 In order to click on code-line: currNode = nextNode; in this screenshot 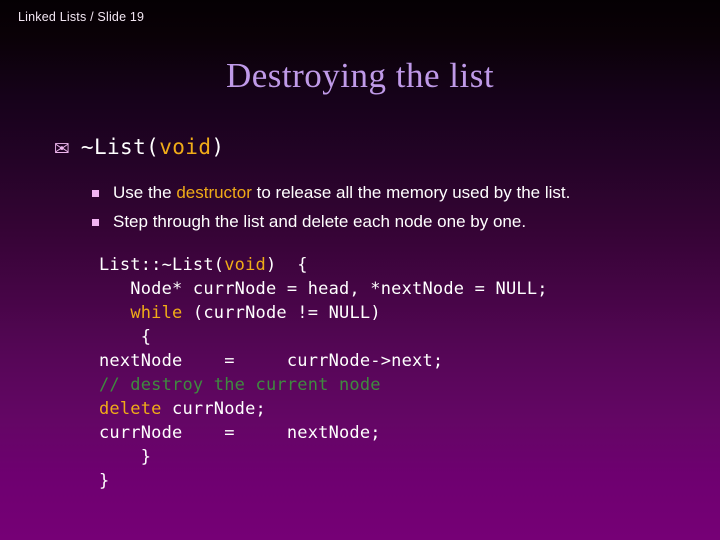, I will do `click(240, 433)`.